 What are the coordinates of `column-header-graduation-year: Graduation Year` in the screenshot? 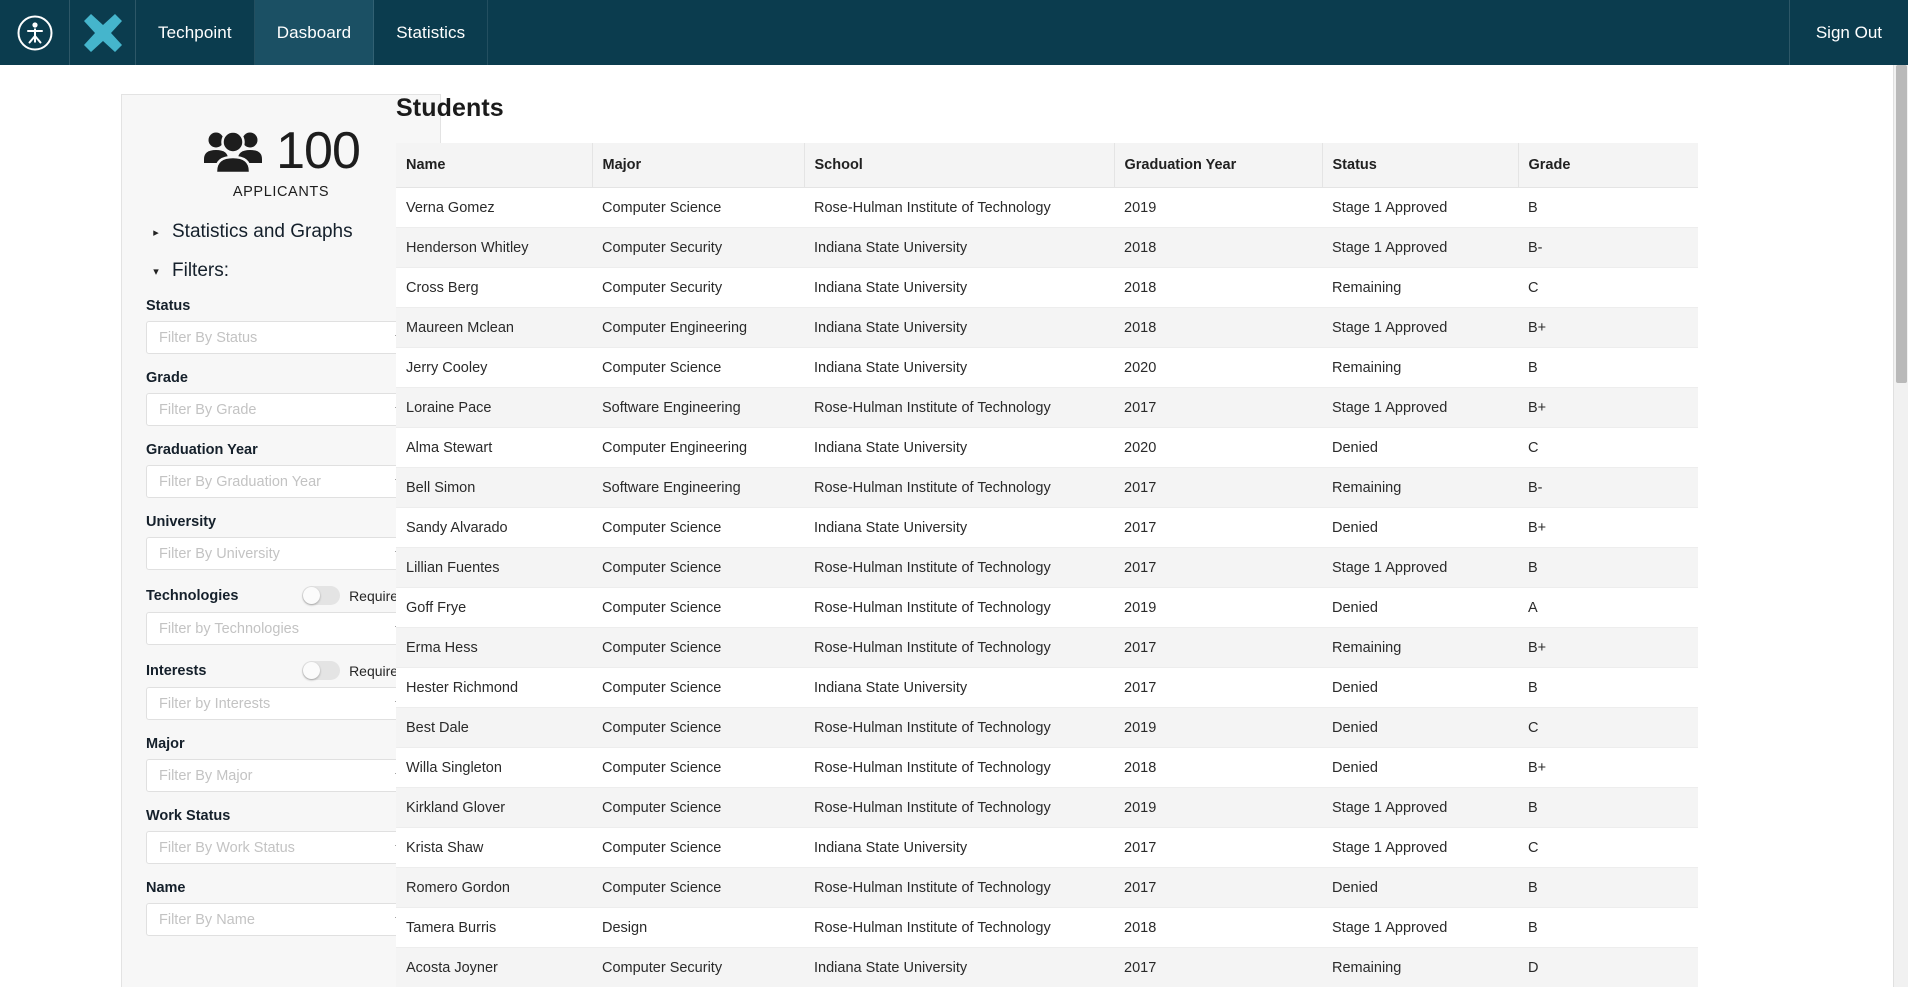 It's located at (1218, 165).